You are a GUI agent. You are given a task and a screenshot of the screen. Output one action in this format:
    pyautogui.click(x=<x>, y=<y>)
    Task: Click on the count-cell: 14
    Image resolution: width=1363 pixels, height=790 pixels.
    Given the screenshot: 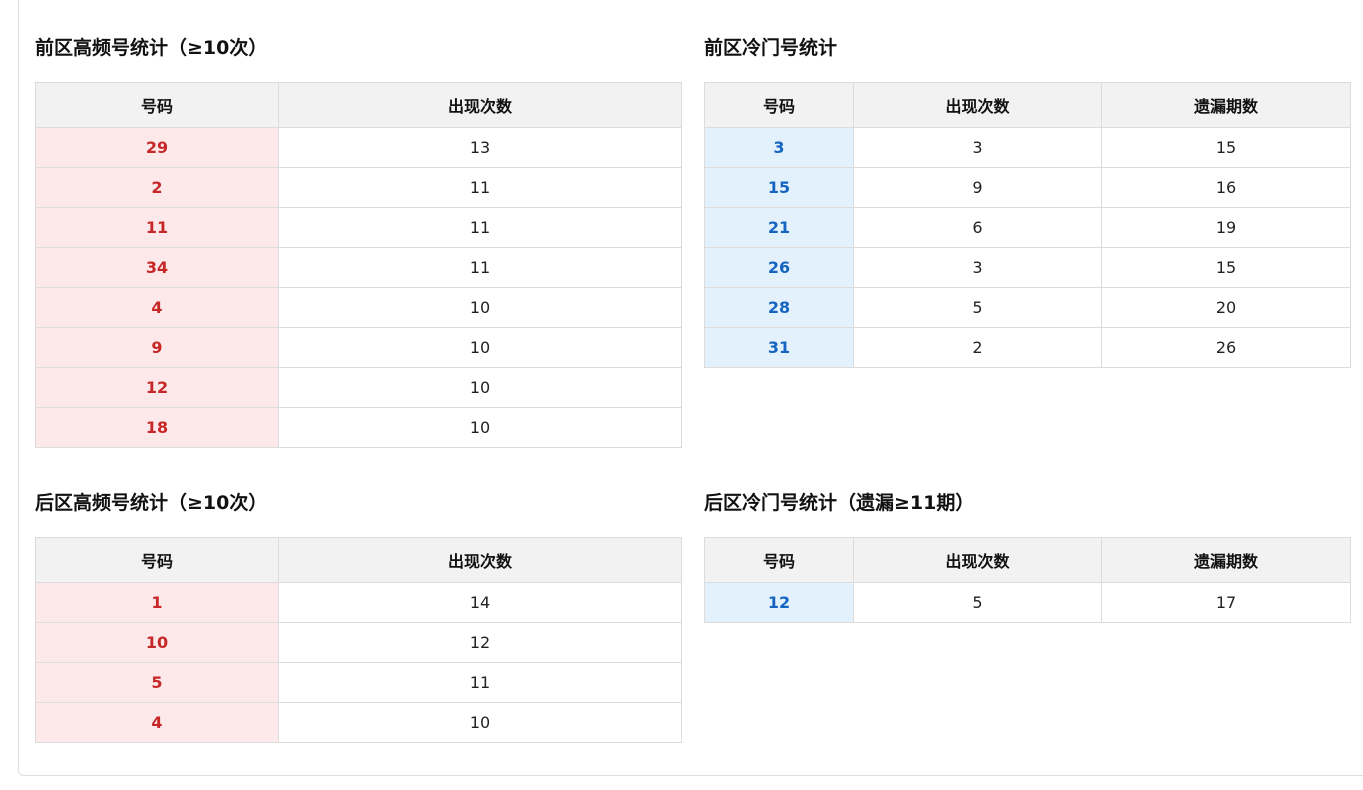 What is the action you would take?
    pyautogui.click(x=480, y=602)
    